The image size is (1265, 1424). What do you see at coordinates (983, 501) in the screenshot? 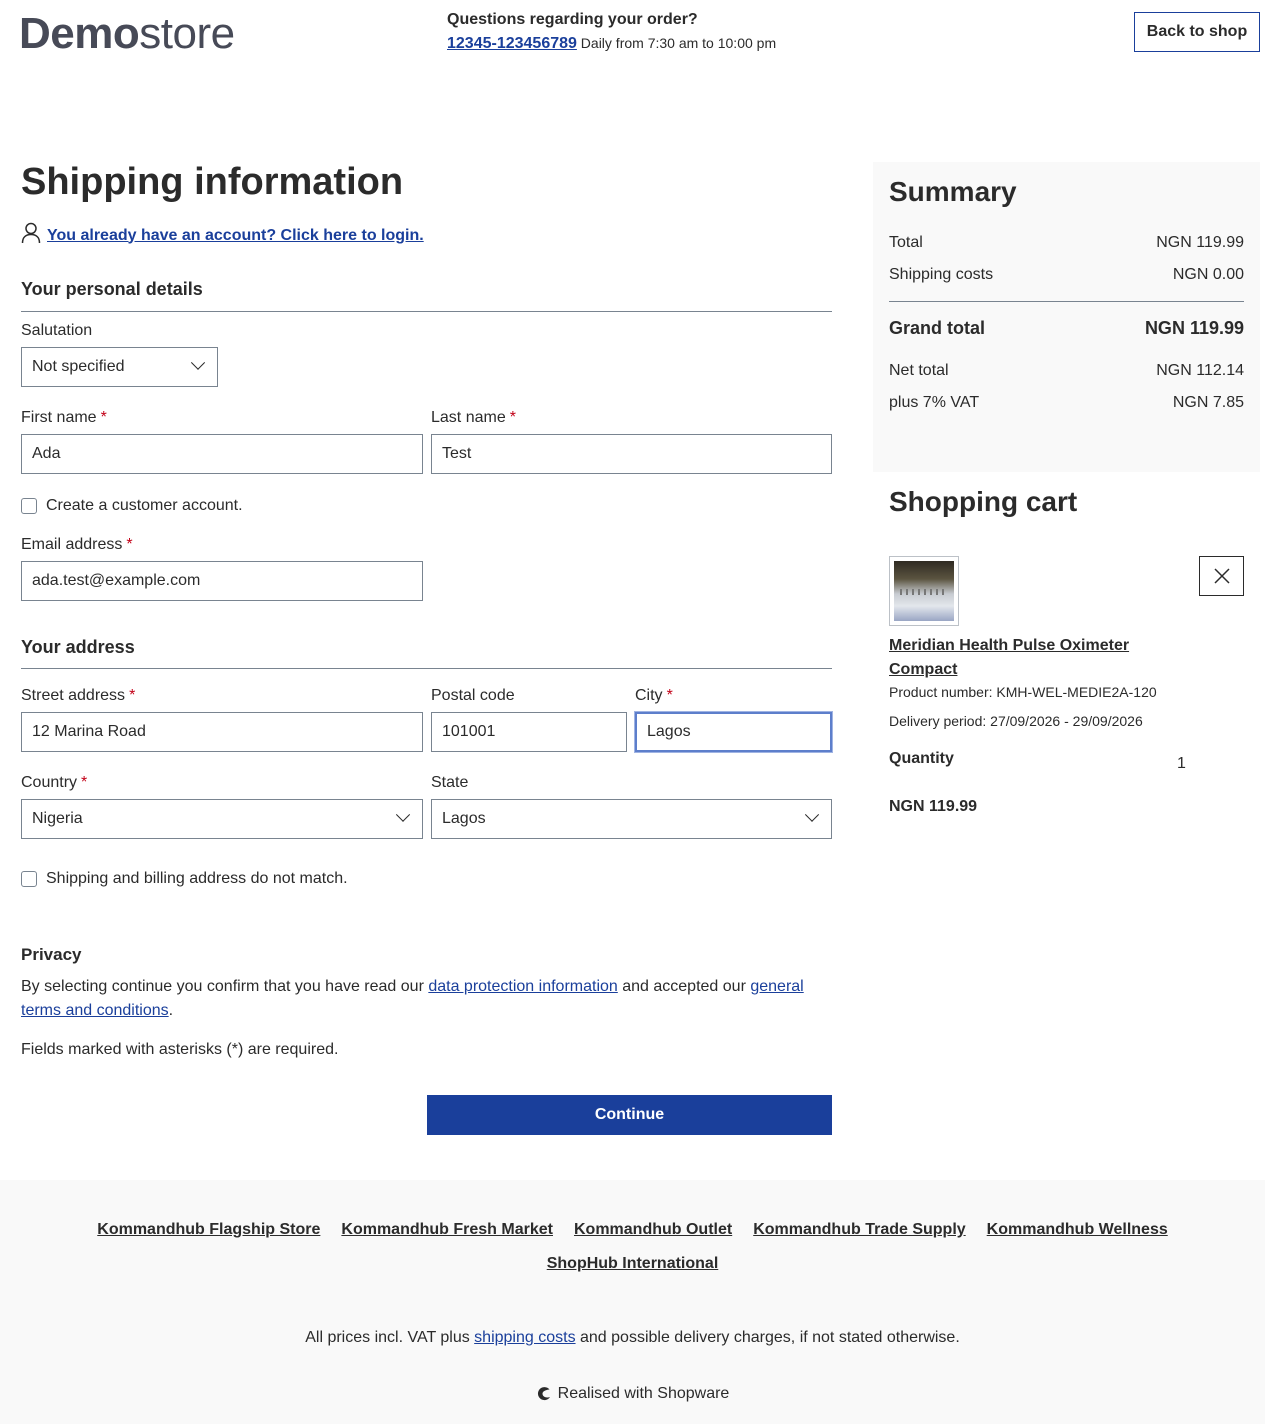
I see `cart-title: Shopping cart` at bounding box center [983, 501].